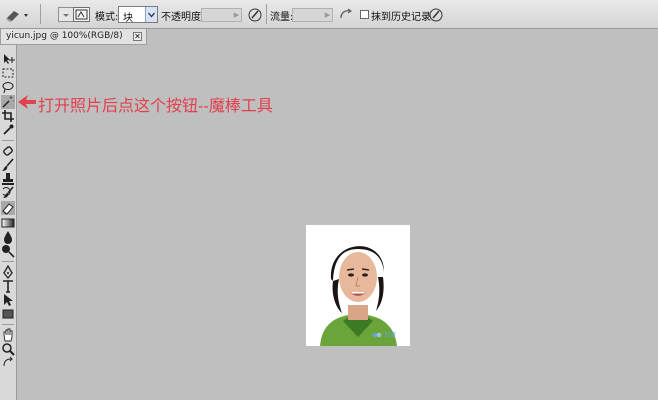 The image size is (658, 400). Describe the element at coordinates (8, 179) in the screenshot. I see `clone-stamp-icon` at that location.